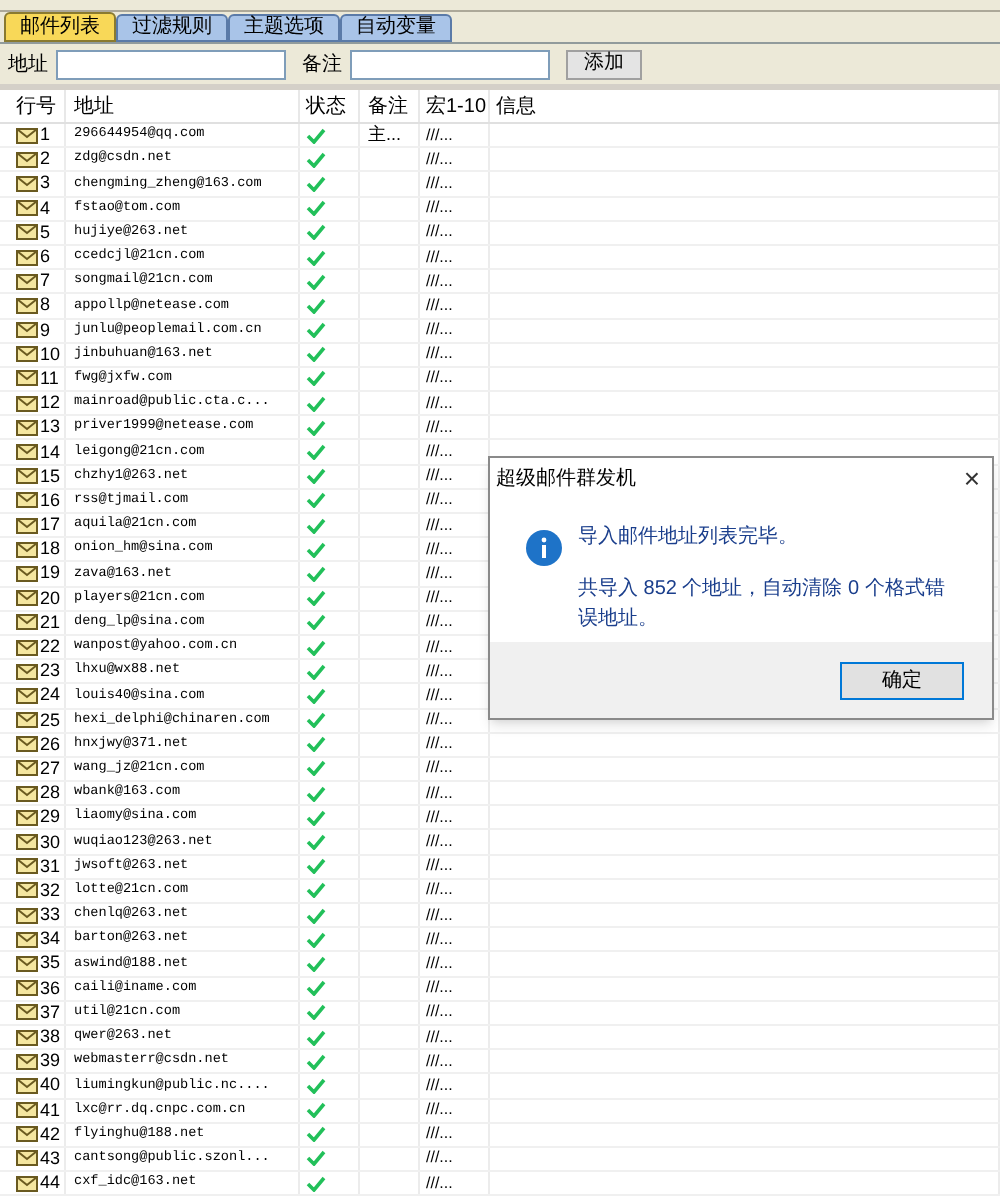 The image size is (1000, 1202). Describe the element at coordinates (28, 65) in the screenshot. I see `address-label: 地址` at that location.